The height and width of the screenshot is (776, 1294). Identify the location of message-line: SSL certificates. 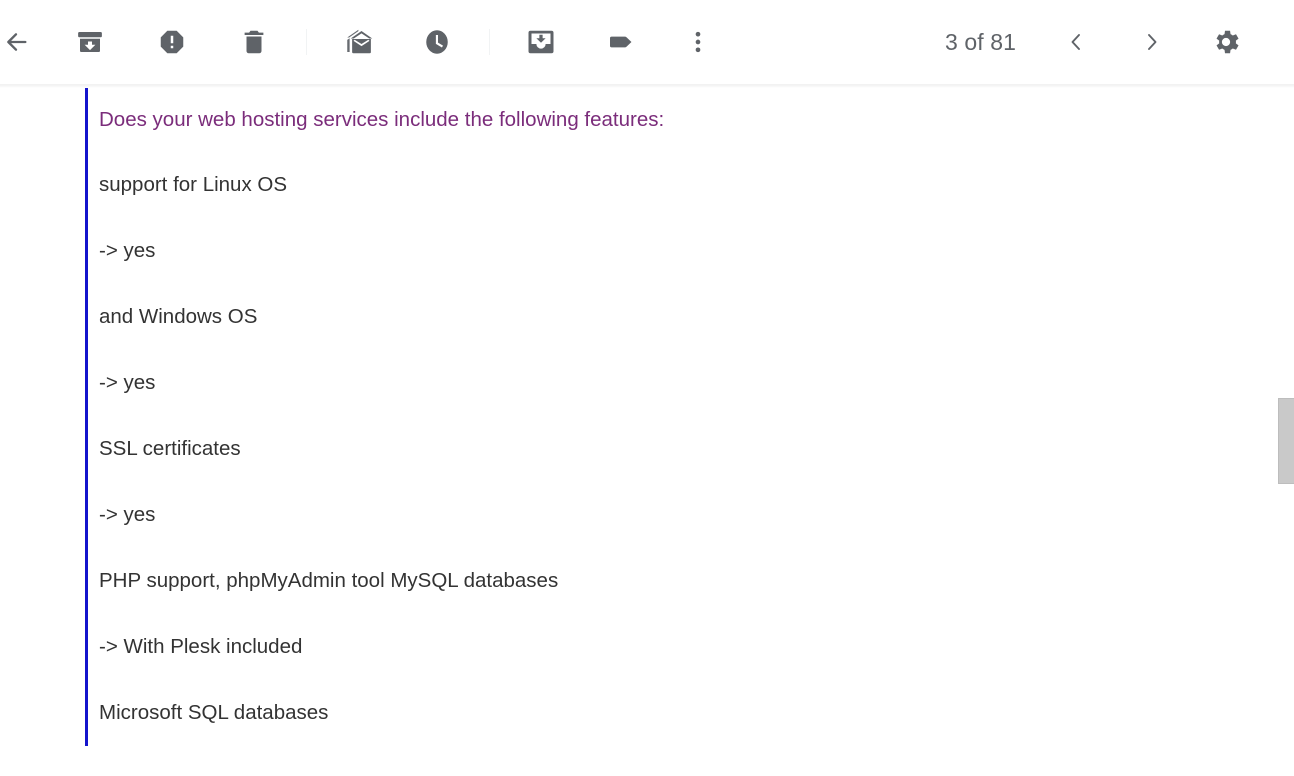
(170, 448).